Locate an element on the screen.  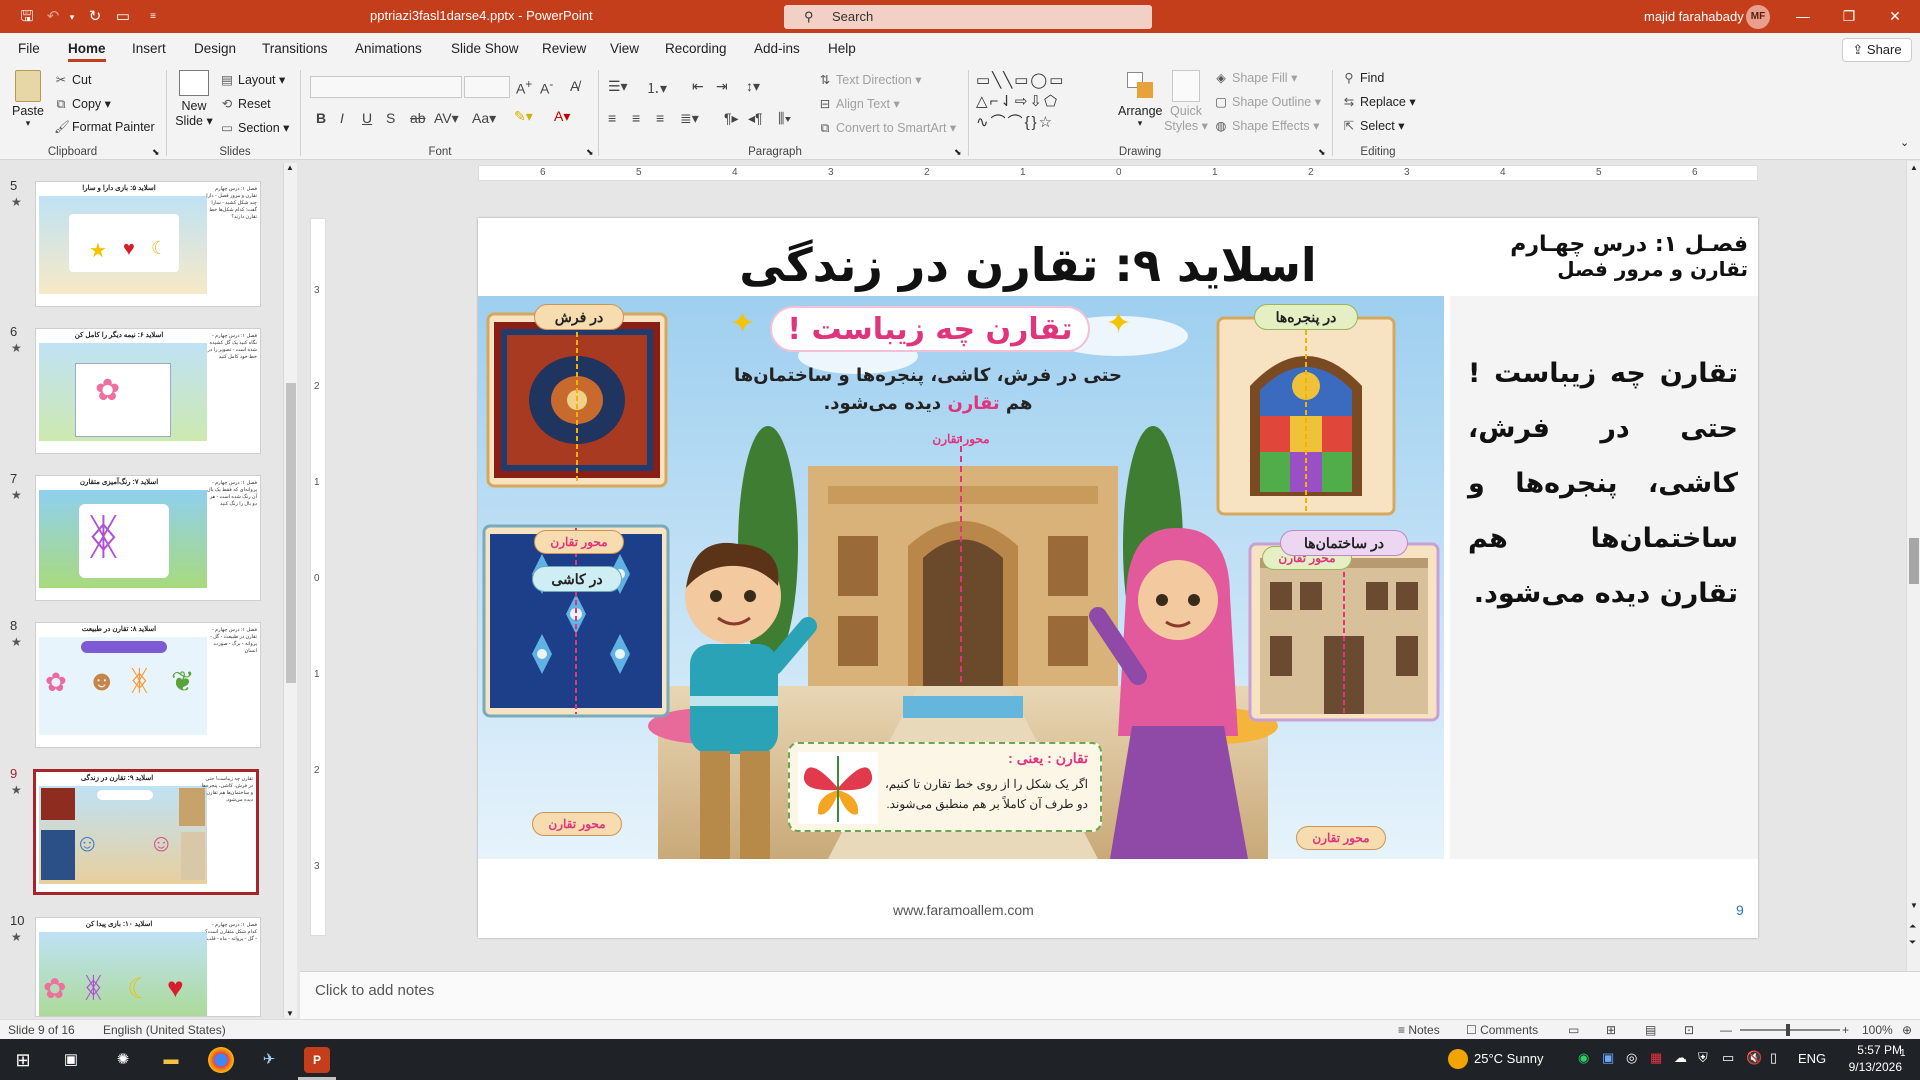
text-direction-button: ⇅ Text Direction ▾ is located at coordinates (870, 79).